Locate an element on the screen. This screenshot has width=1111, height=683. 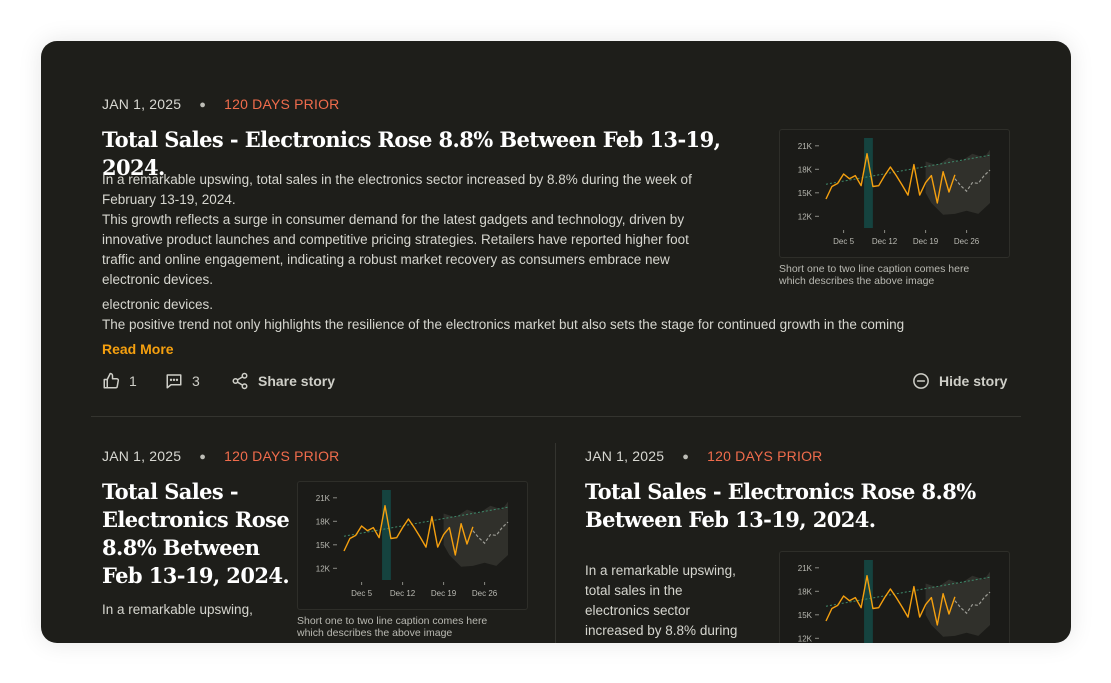
share-story-button: Share story is located at coordinates (283, 381).